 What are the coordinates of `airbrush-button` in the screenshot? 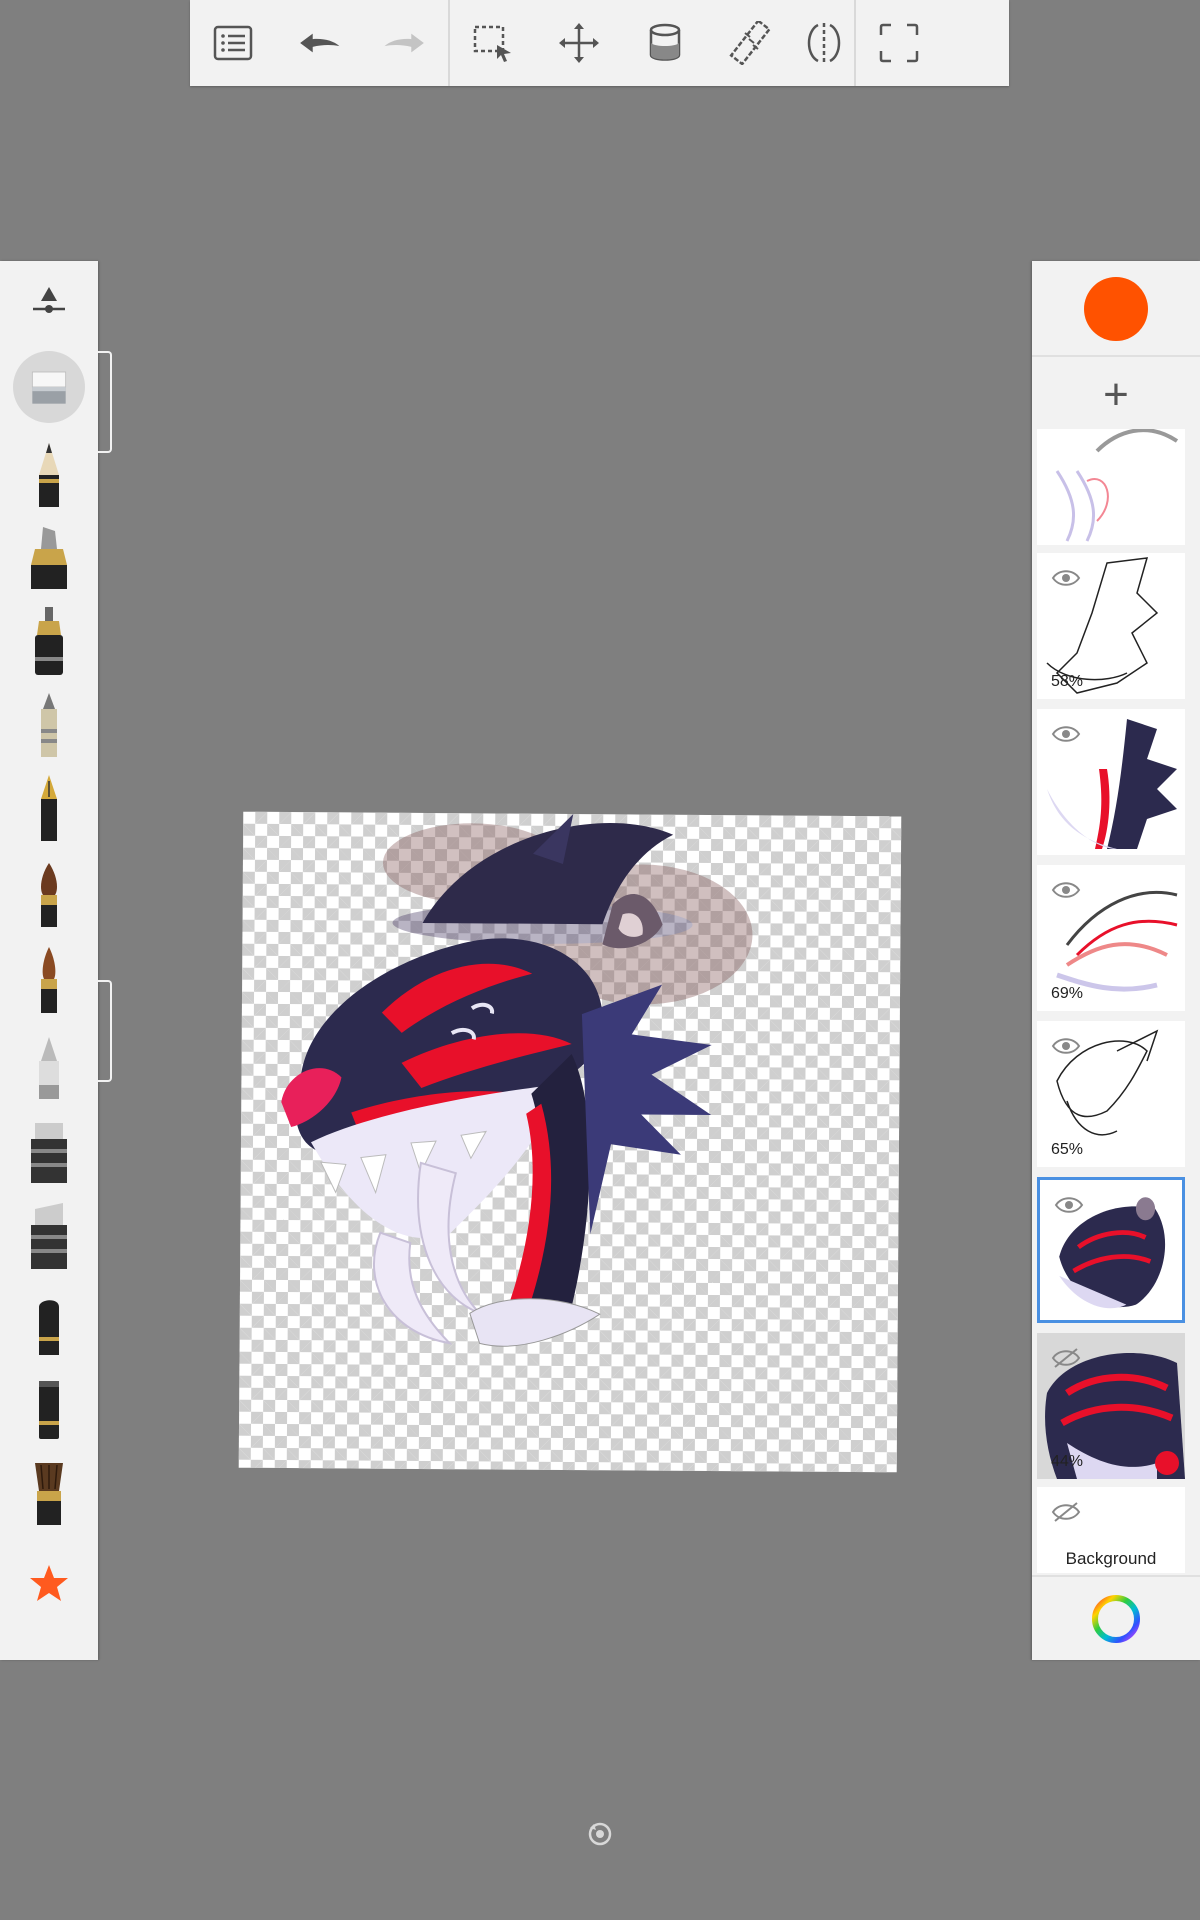 It's located at (49, 1067).